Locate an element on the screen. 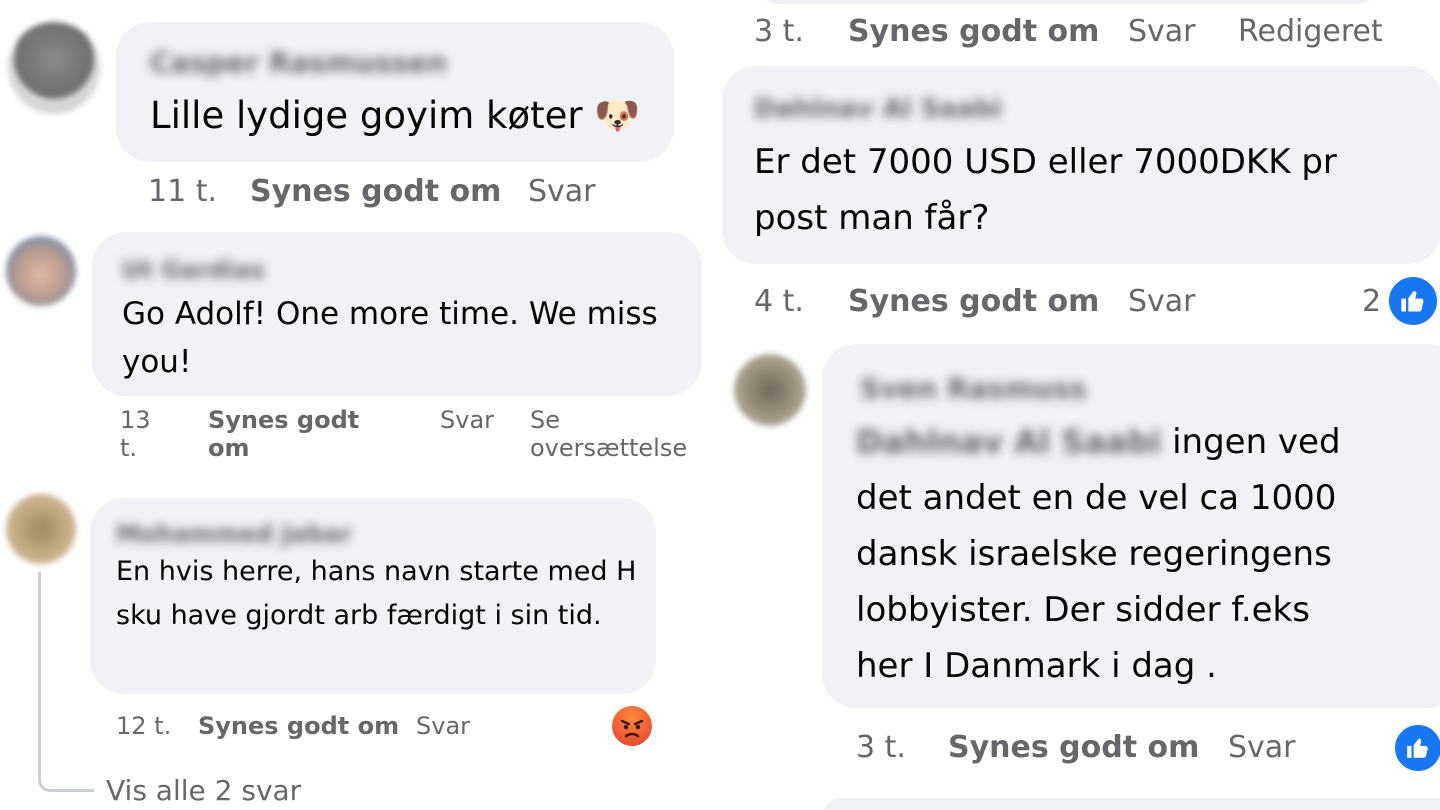 This screenshot has width=1440, height=810. comment-author: Casper Rasmussen is located at coordinates (298, 62).